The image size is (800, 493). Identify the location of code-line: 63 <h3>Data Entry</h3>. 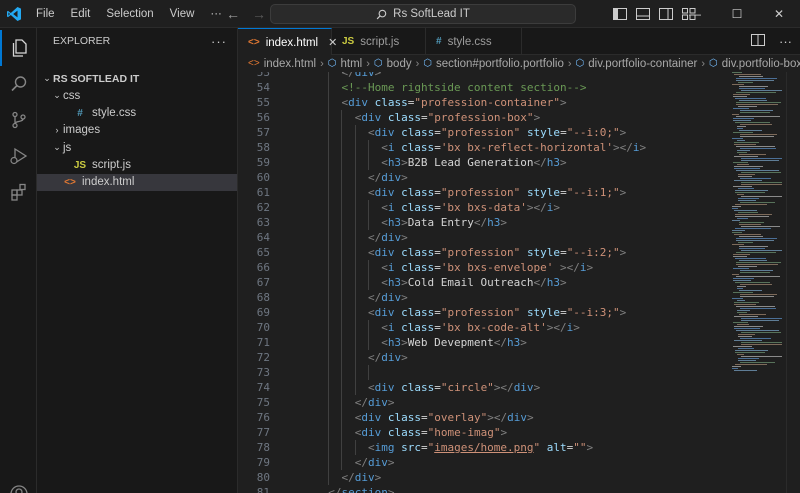
(484, 222).